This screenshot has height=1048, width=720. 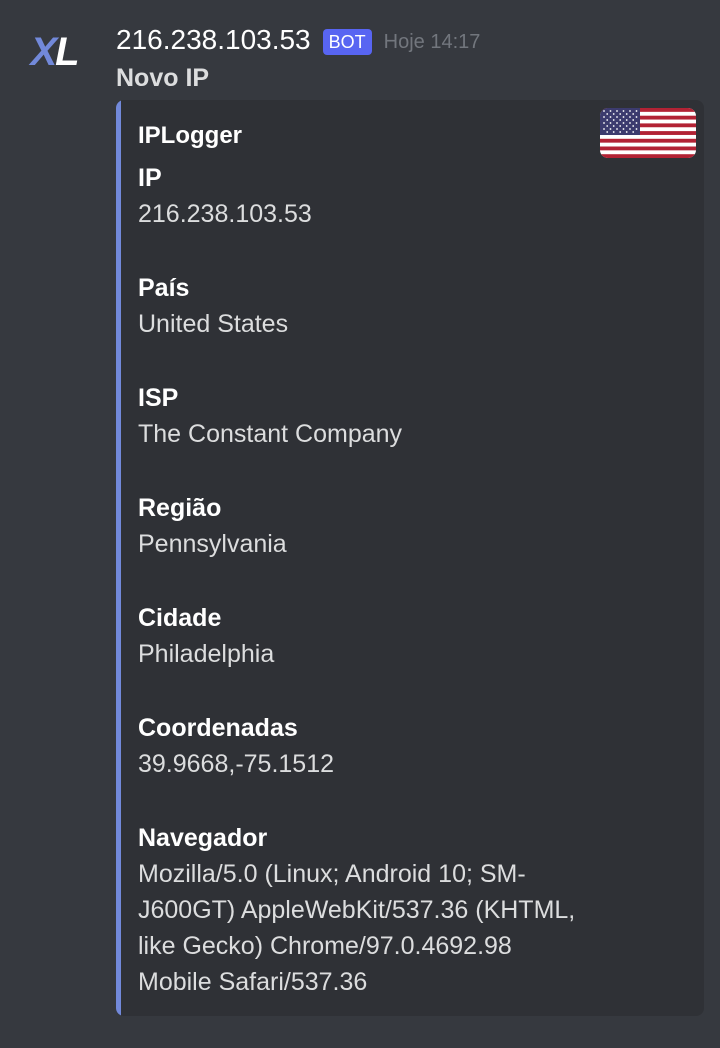 What do you see at coordinates (270, 434) in the screenshot?
I see `field-value: The Constant Company` at bounding box center [270, 434].